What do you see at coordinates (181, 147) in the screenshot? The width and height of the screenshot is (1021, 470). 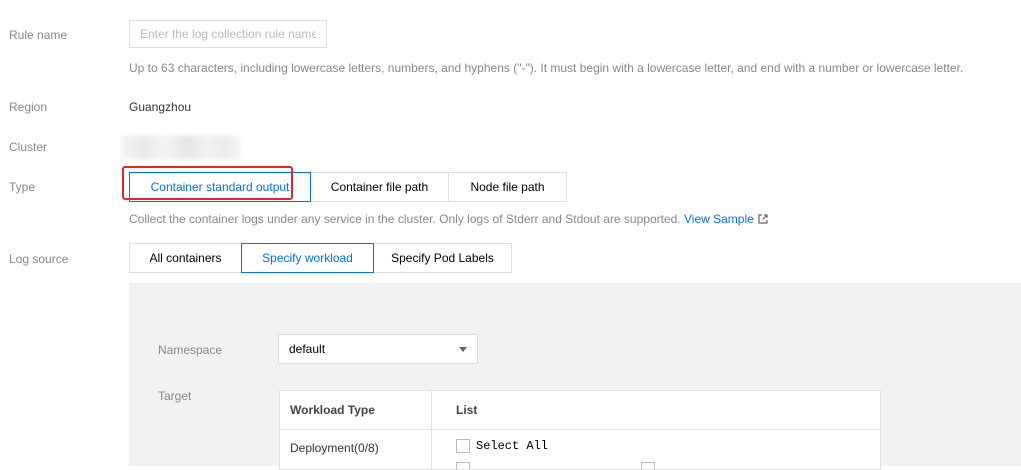 I see `cluster-value-redacted` at bounding box center [181, 147].